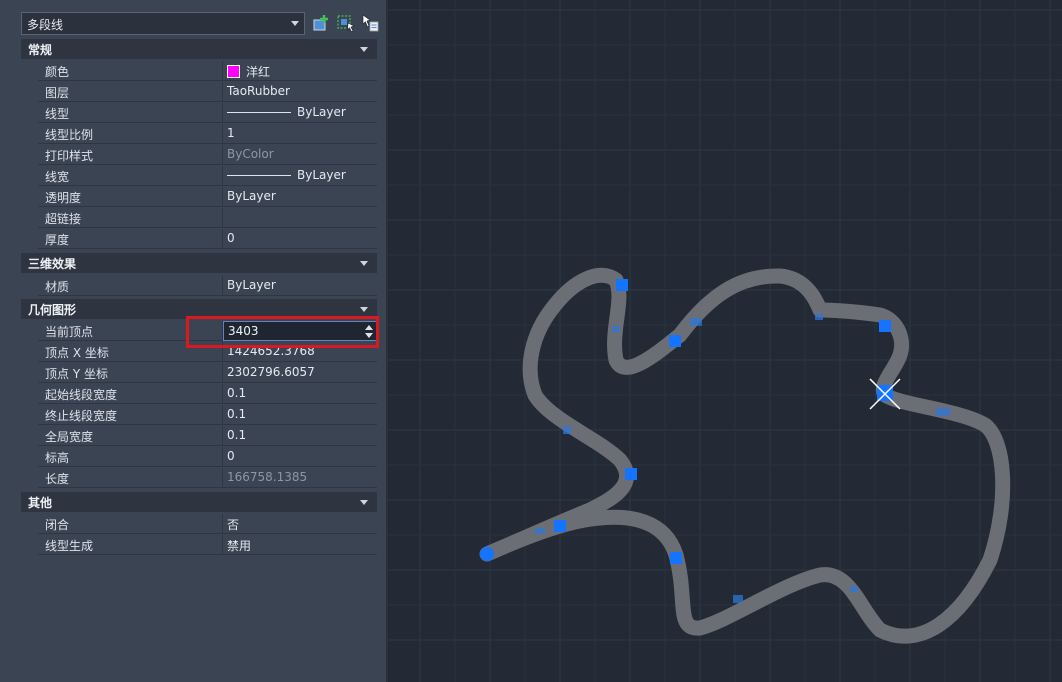  What do you see at coordinates (76, 374) in the screenshot?
I see `prop-label: 顶点 Y 坐标` at bounding box center [76, 374].